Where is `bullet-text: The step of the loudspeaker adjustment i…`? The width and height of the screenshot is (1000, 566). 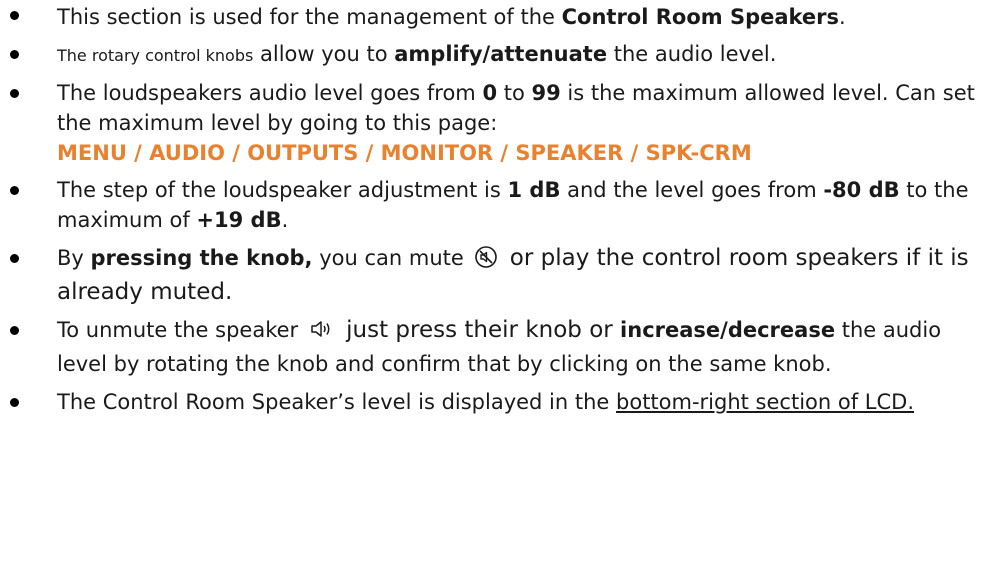 bullet-text: The step of the loudspeaker adjustment i… is located at coordinates (282, 190).